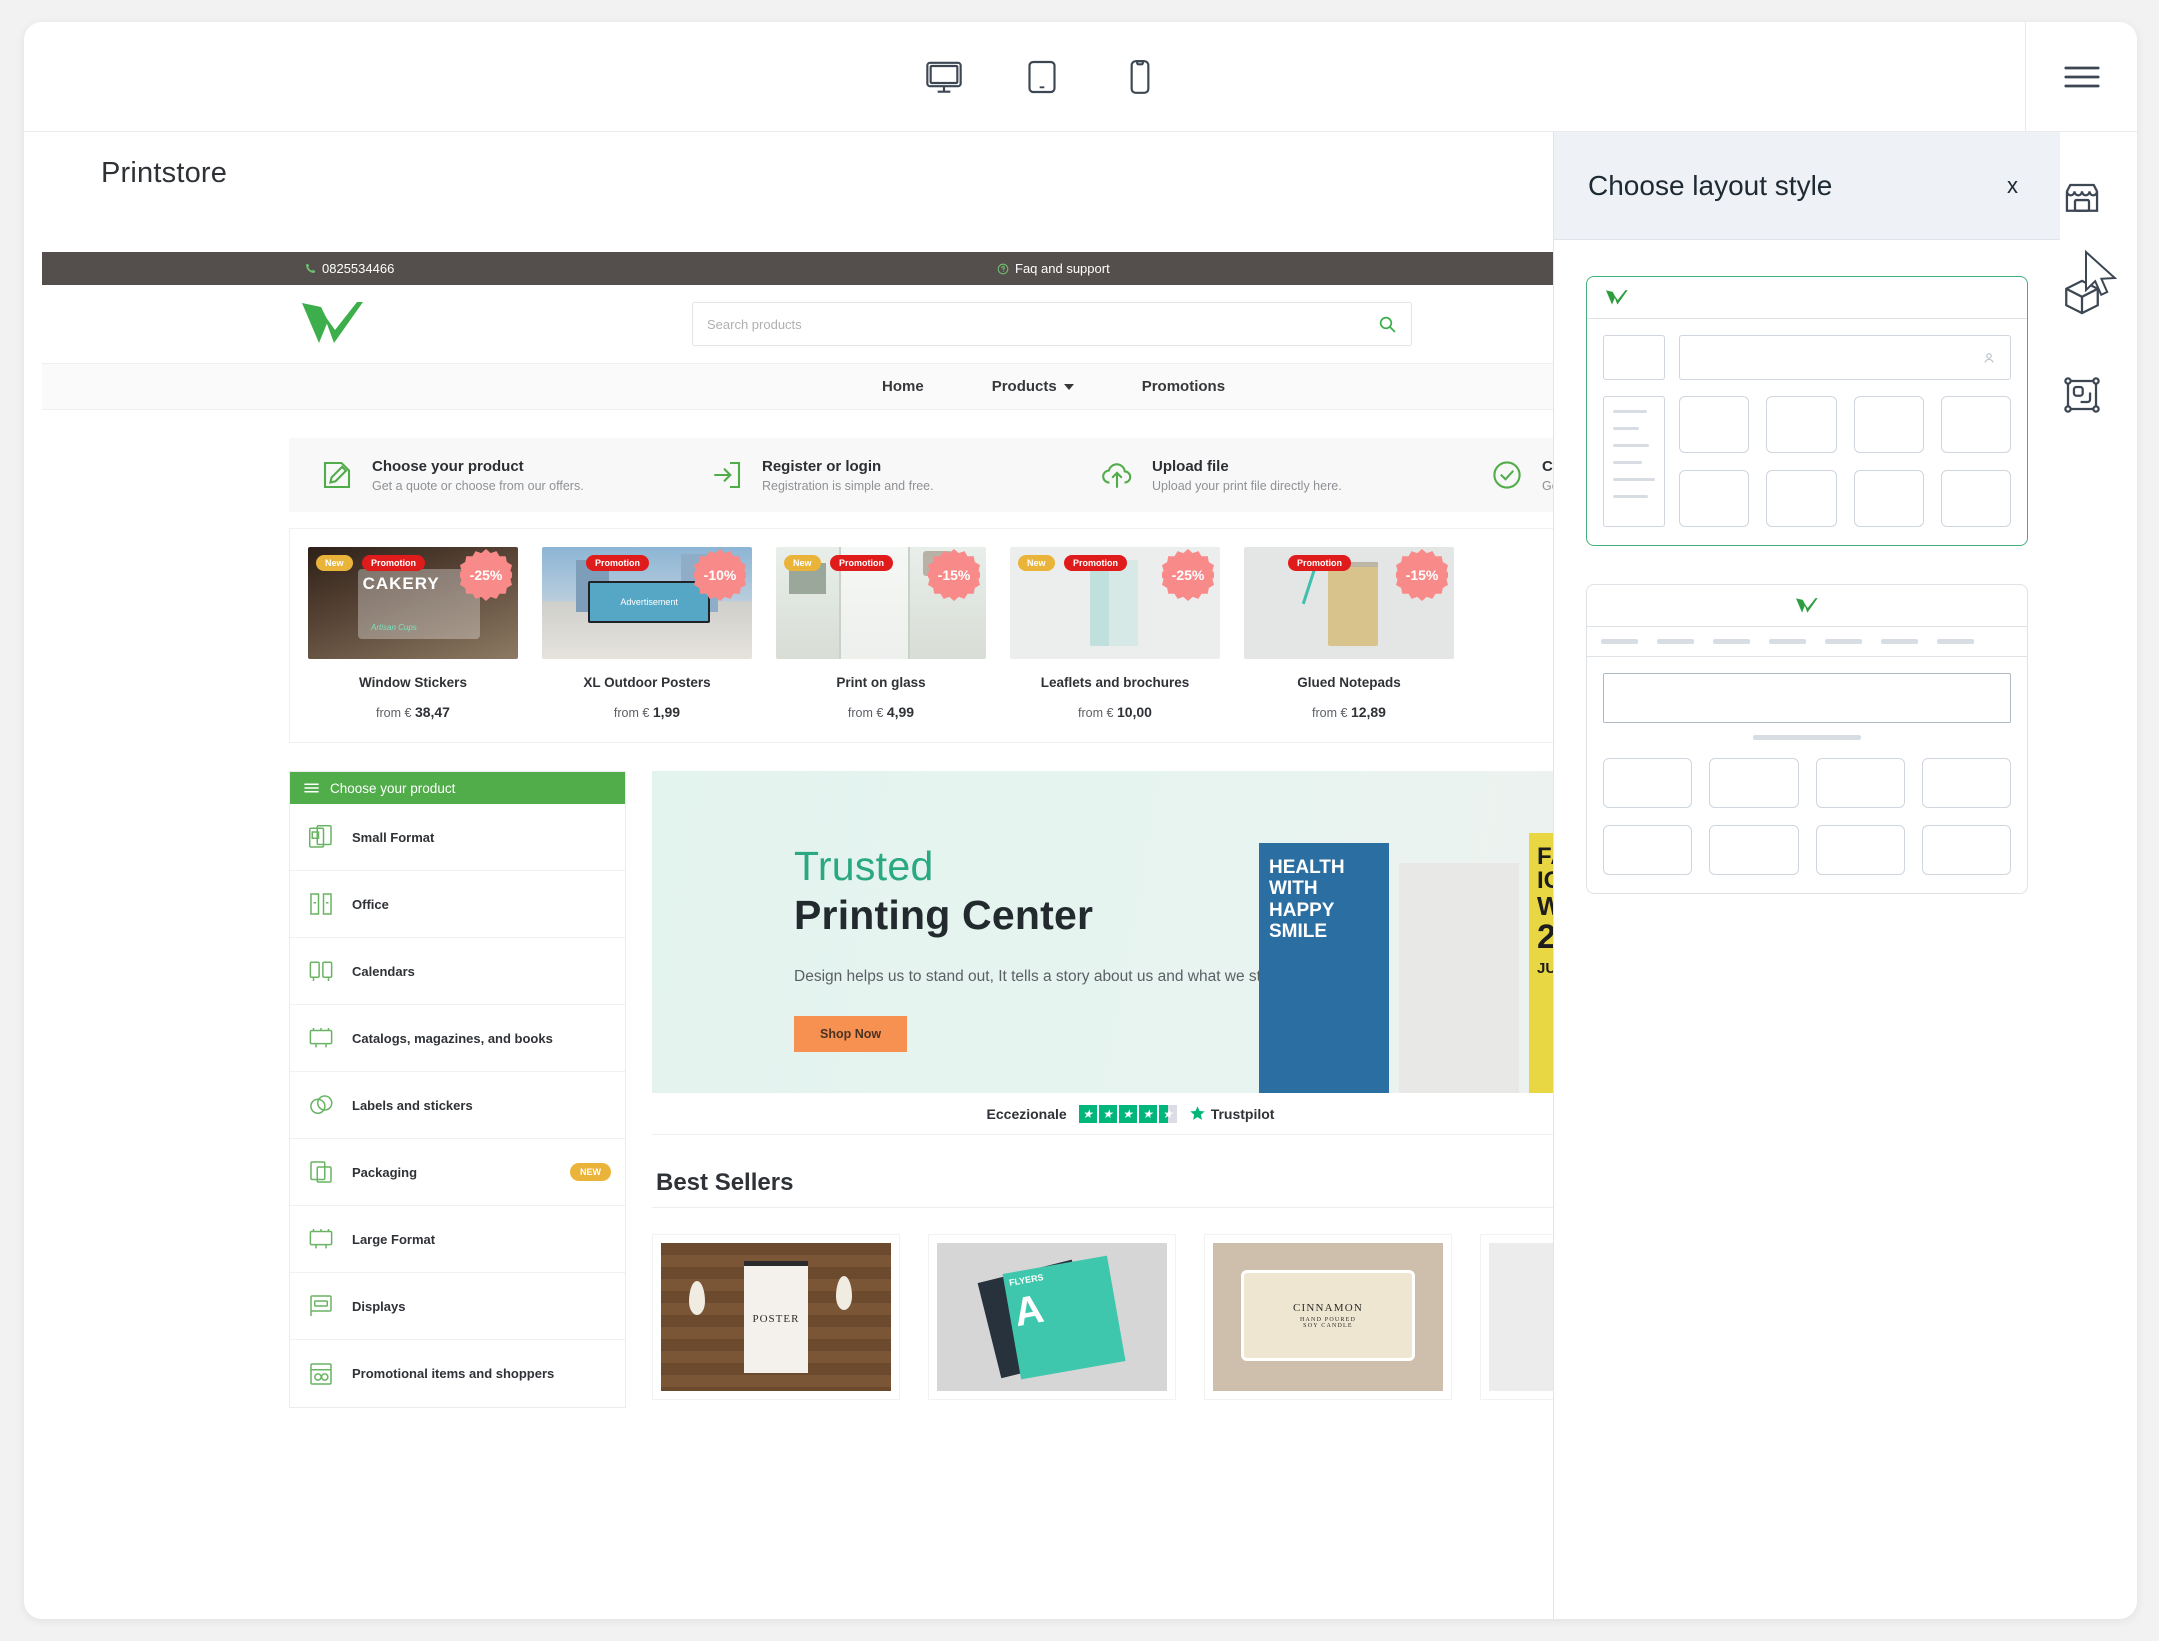 The width and height of the screenshot is (2159, 1641). Describe the element at coordinates (383, 971) in the screenshot. I see `category-label: Calendars` at that location.